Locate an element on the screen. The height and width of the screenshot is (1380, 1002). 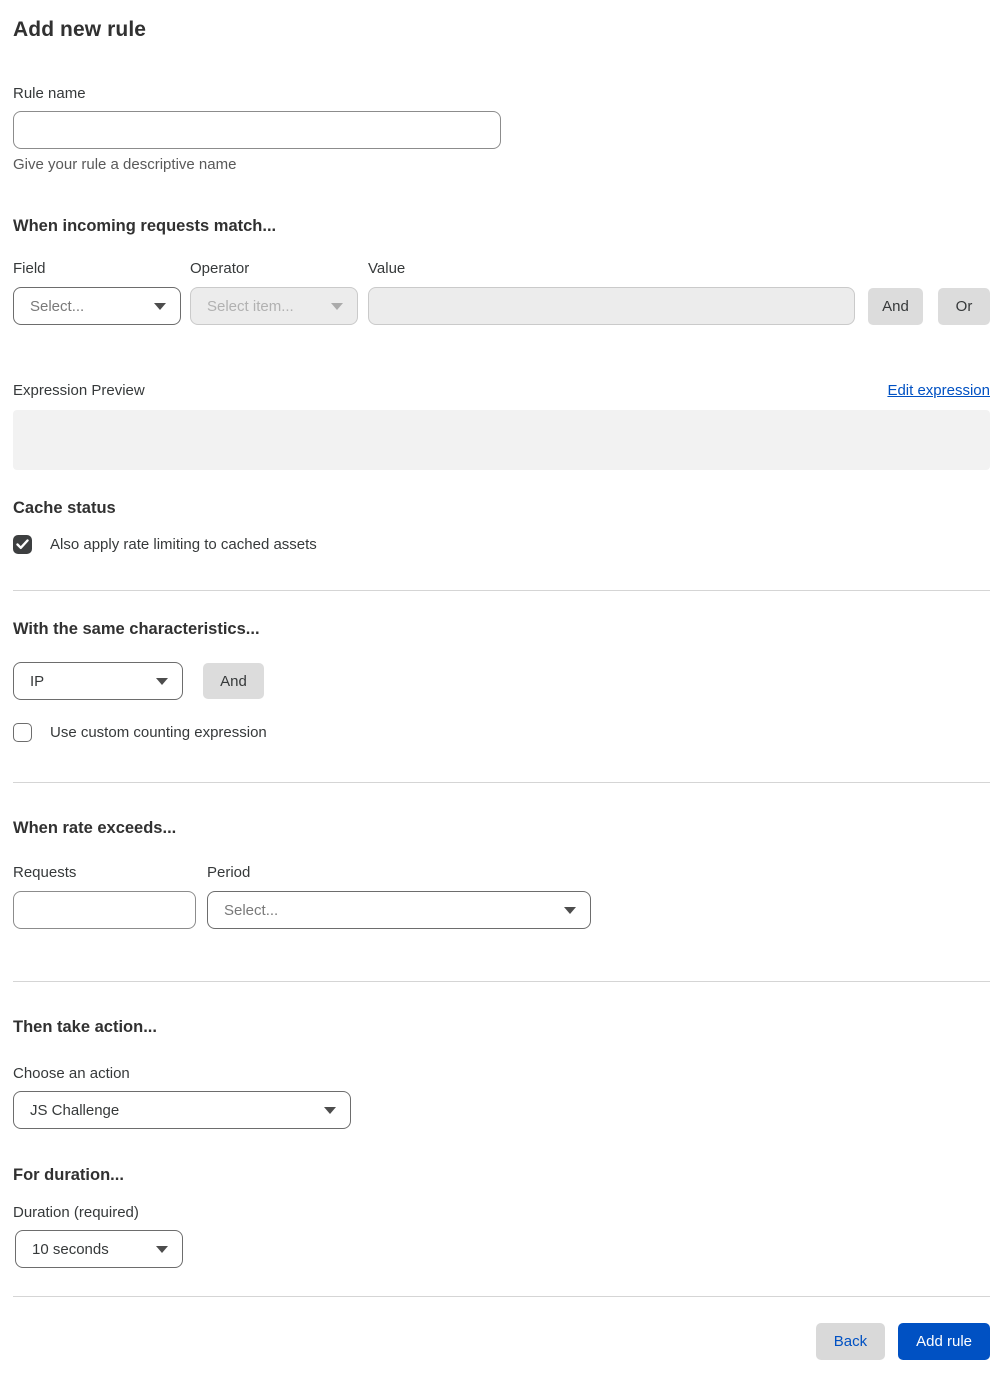
rule-name-helper: Give your rule a descriptive name is located at coordinates (125, 164).